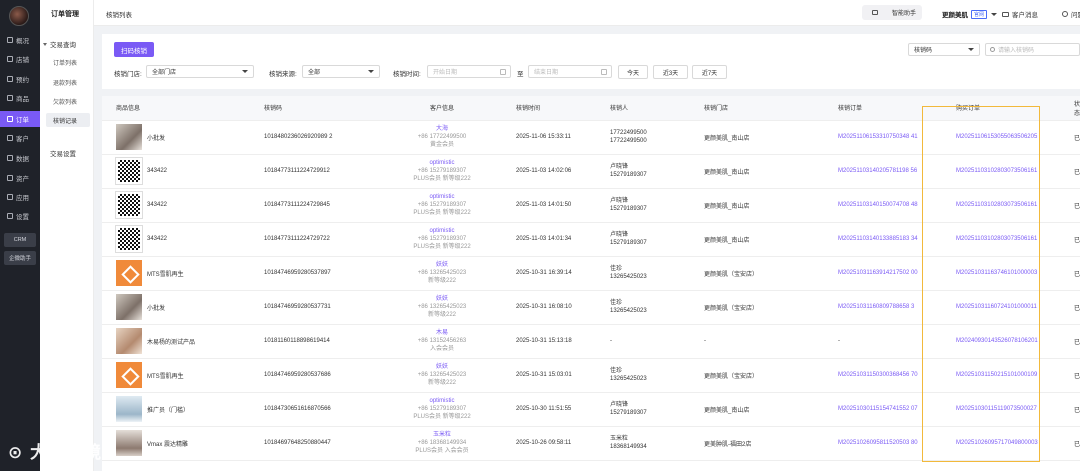 Image resolution: width=1080 pixels, height=471 pixels. What do you see at coordinates (442, 333) in the screenshot?
I see `customer-name-link: 木易` at bounding box center [442, 333].